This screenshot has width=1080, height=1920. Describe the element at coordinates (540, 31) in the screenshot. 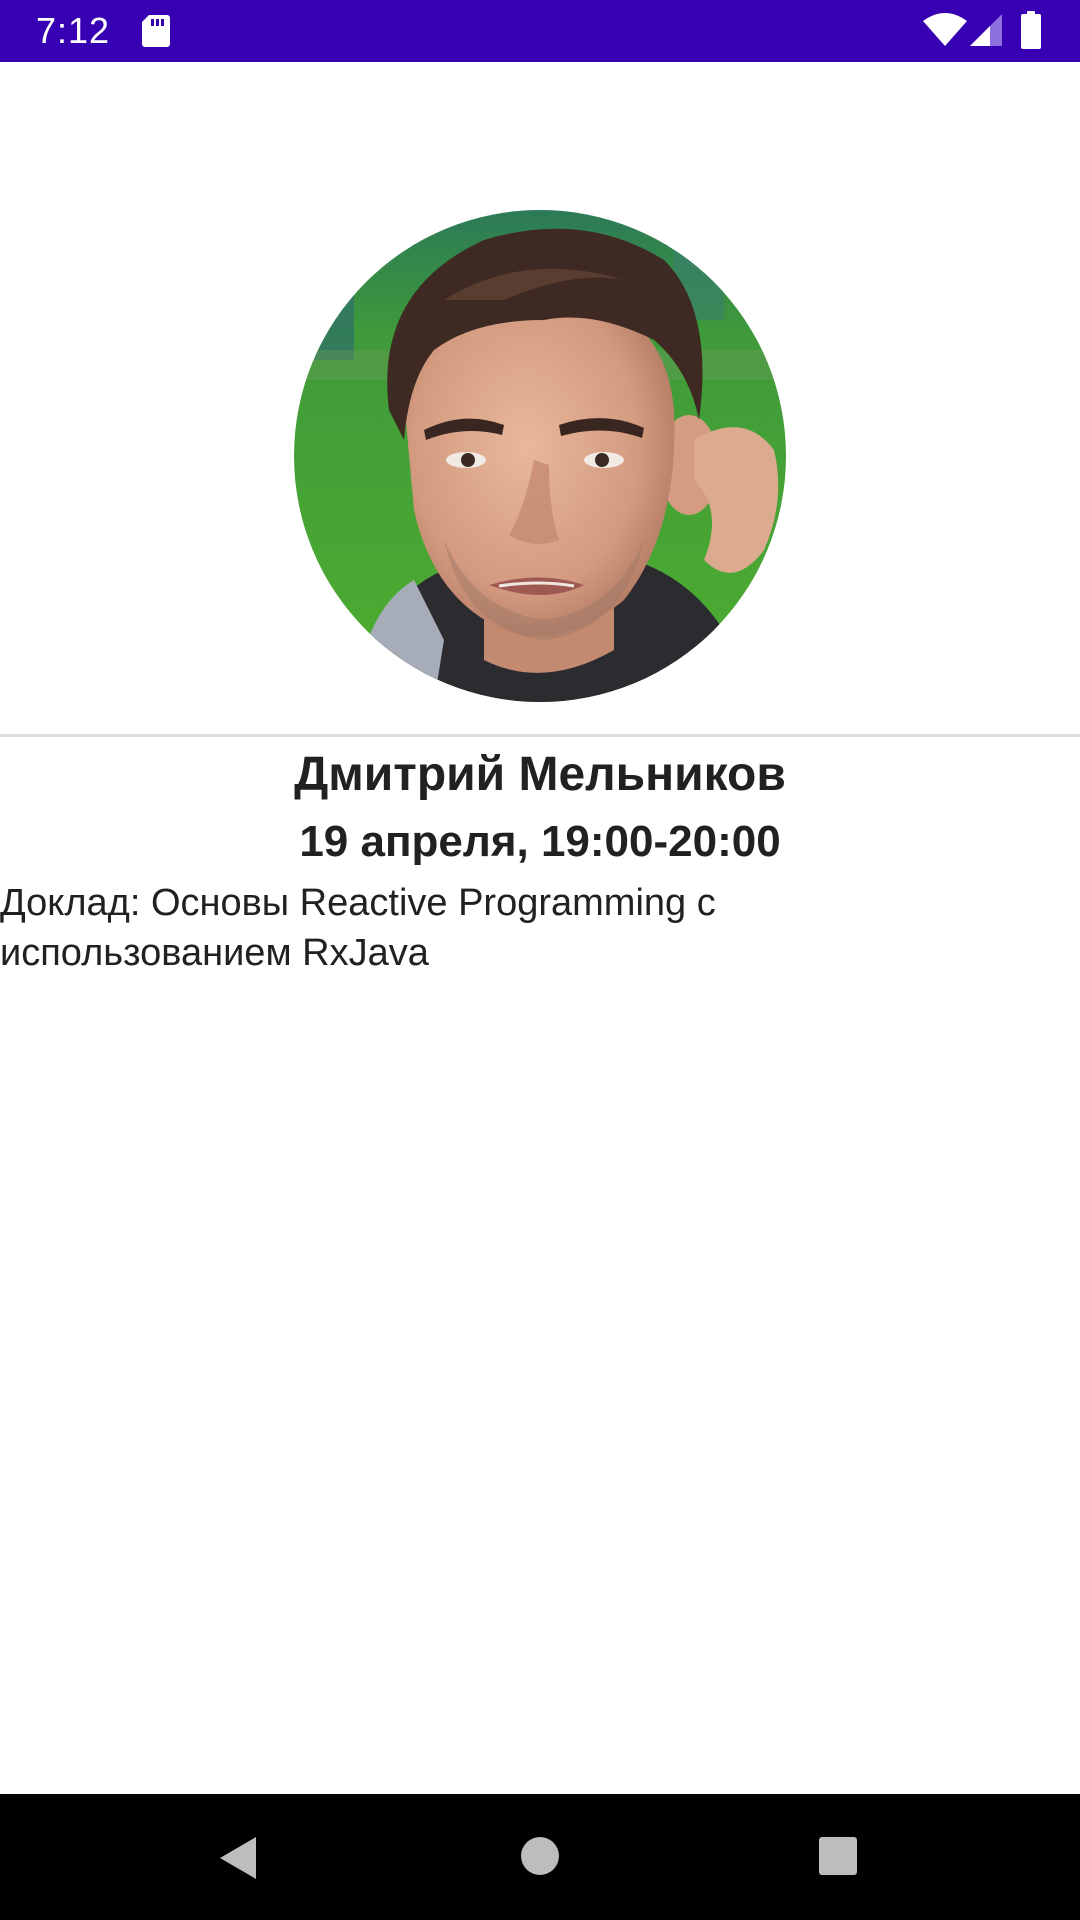

I see `status-bar: 7:12` at that location.